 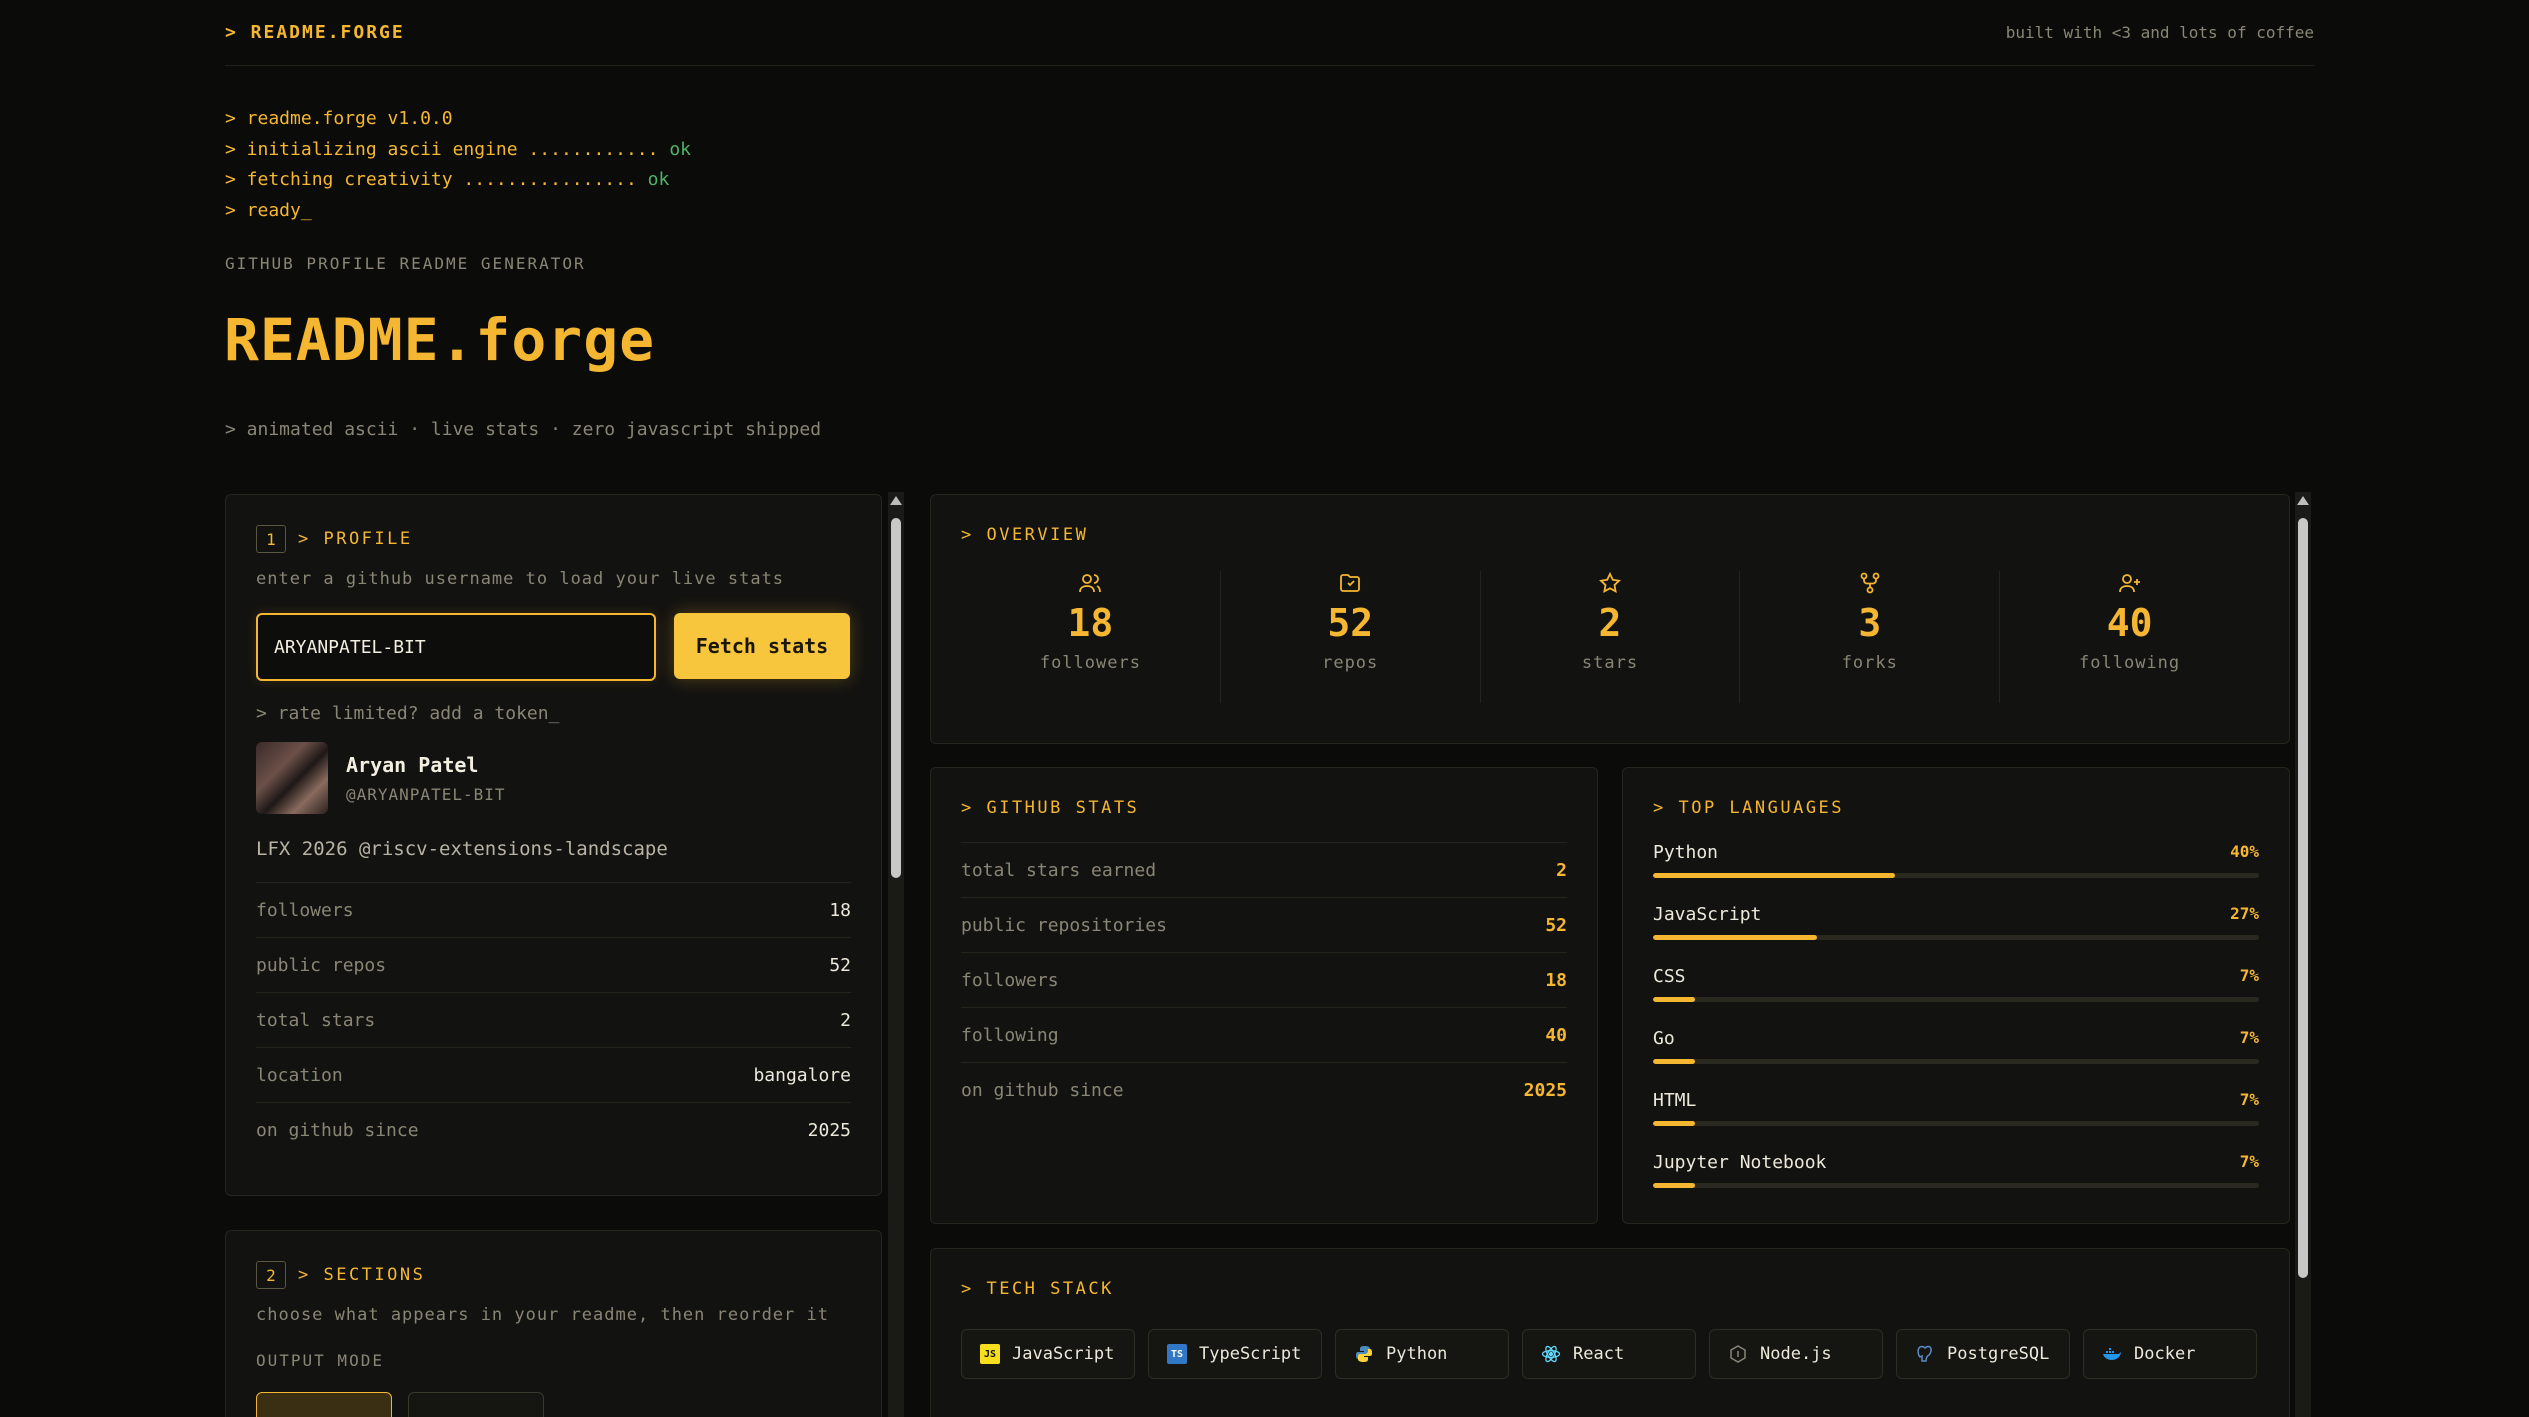 I want to click on fetch-stats-button: Fetch stats, so click(x=762, y=646).